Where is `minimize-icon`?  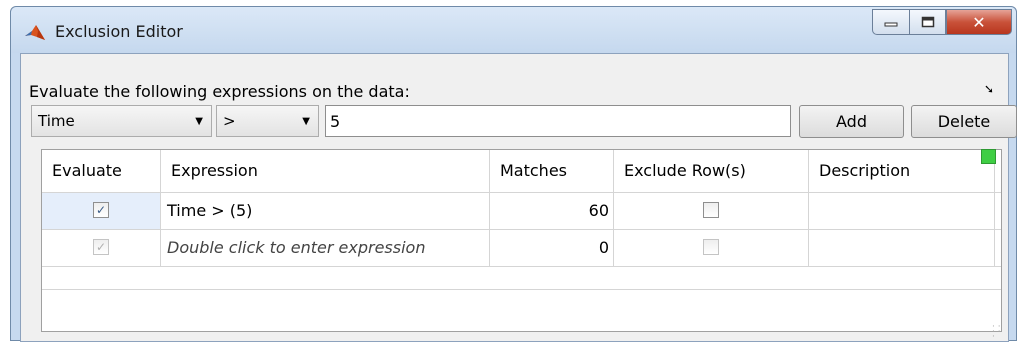
minimize-icon is located at coordinates (891, 24).